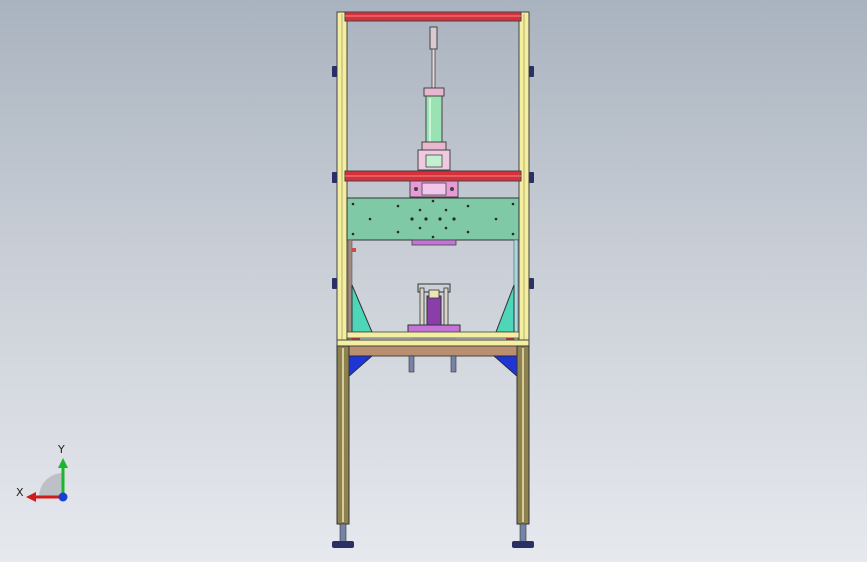 The width and height of the screenshot is (867, 562). I want to click on legs, so click(433, 446).